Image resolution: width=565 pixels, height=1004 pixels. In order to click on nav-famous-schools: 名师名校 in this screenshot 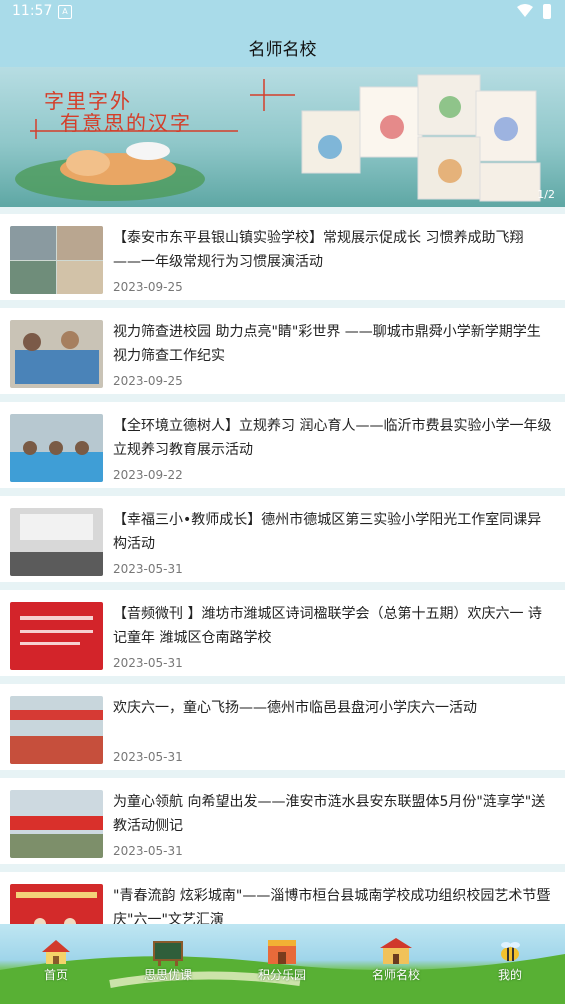, I will do `click(396, 964)`.